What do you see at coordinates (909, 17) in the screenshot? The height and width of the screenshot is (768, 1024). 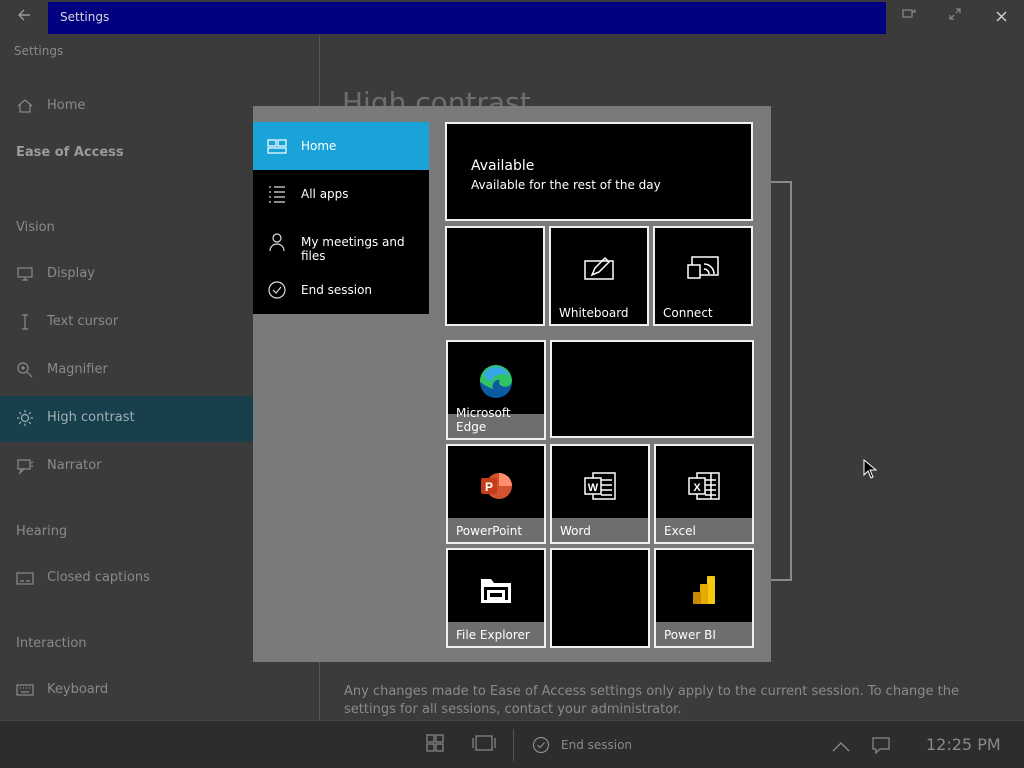 I see `pin-icon` at bounding box center [909, 17].